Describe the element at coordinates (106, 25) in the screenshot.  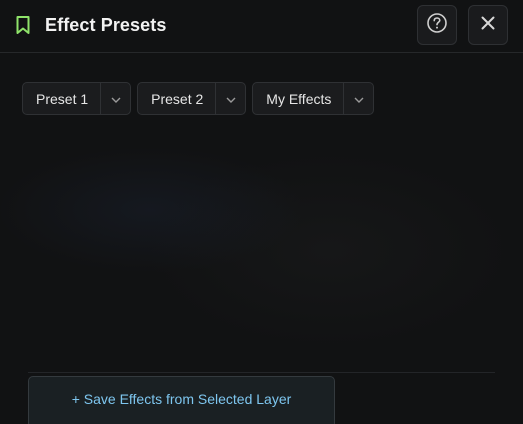
I see `panel-title: Effect Presets` at that location.